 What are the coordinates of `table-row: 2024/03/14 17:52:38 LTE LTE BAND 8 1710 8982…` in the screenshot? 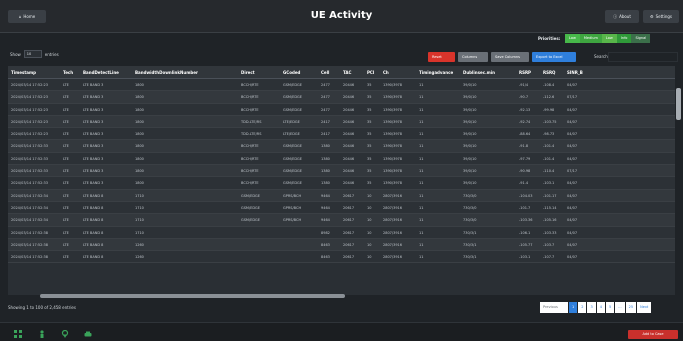 It's located at (341, 232).